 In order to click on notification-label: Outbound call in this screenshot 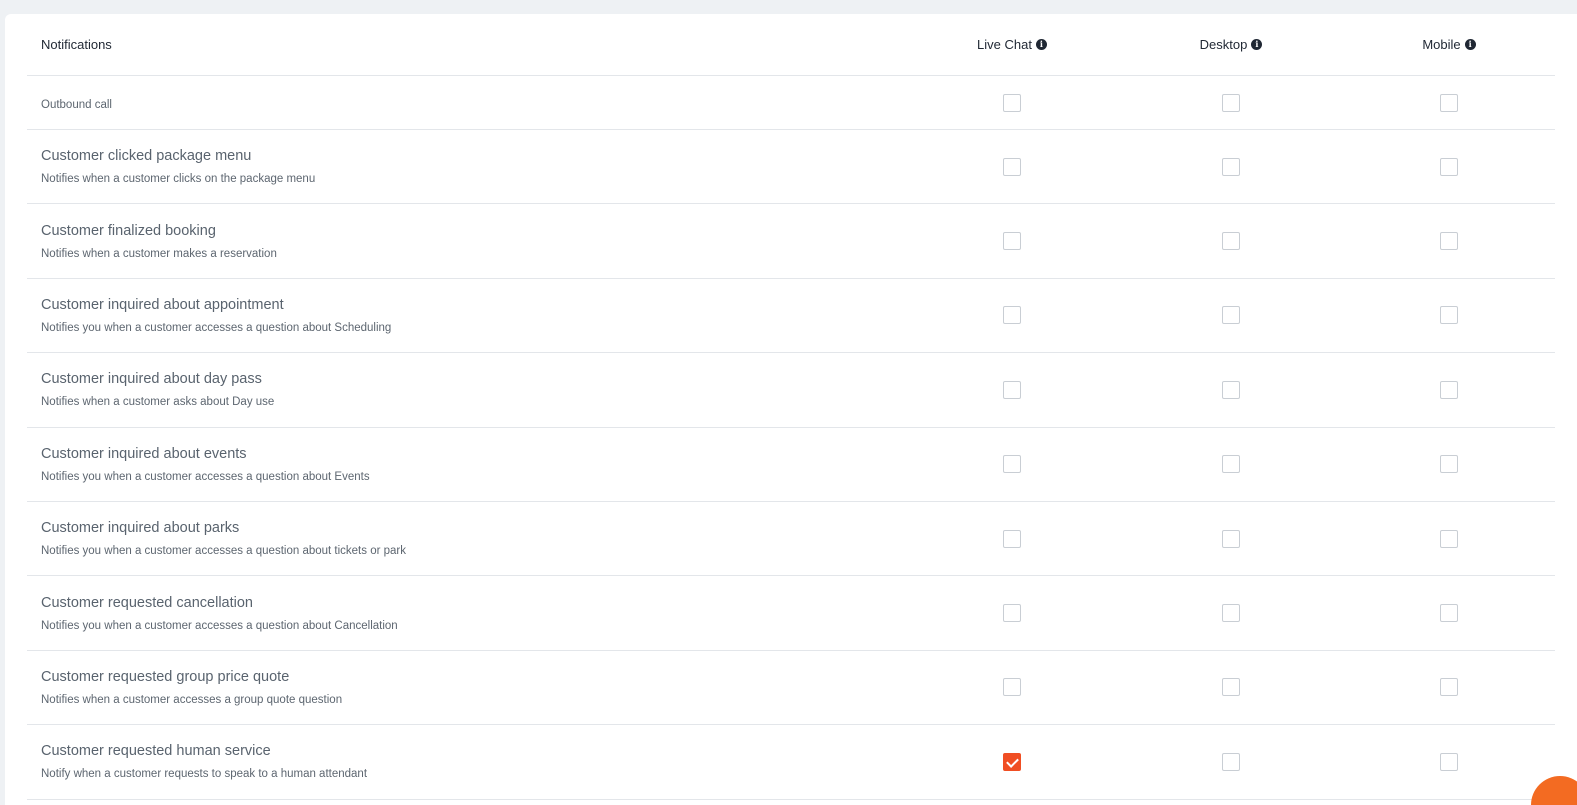, I will do `click(76, 102)`.